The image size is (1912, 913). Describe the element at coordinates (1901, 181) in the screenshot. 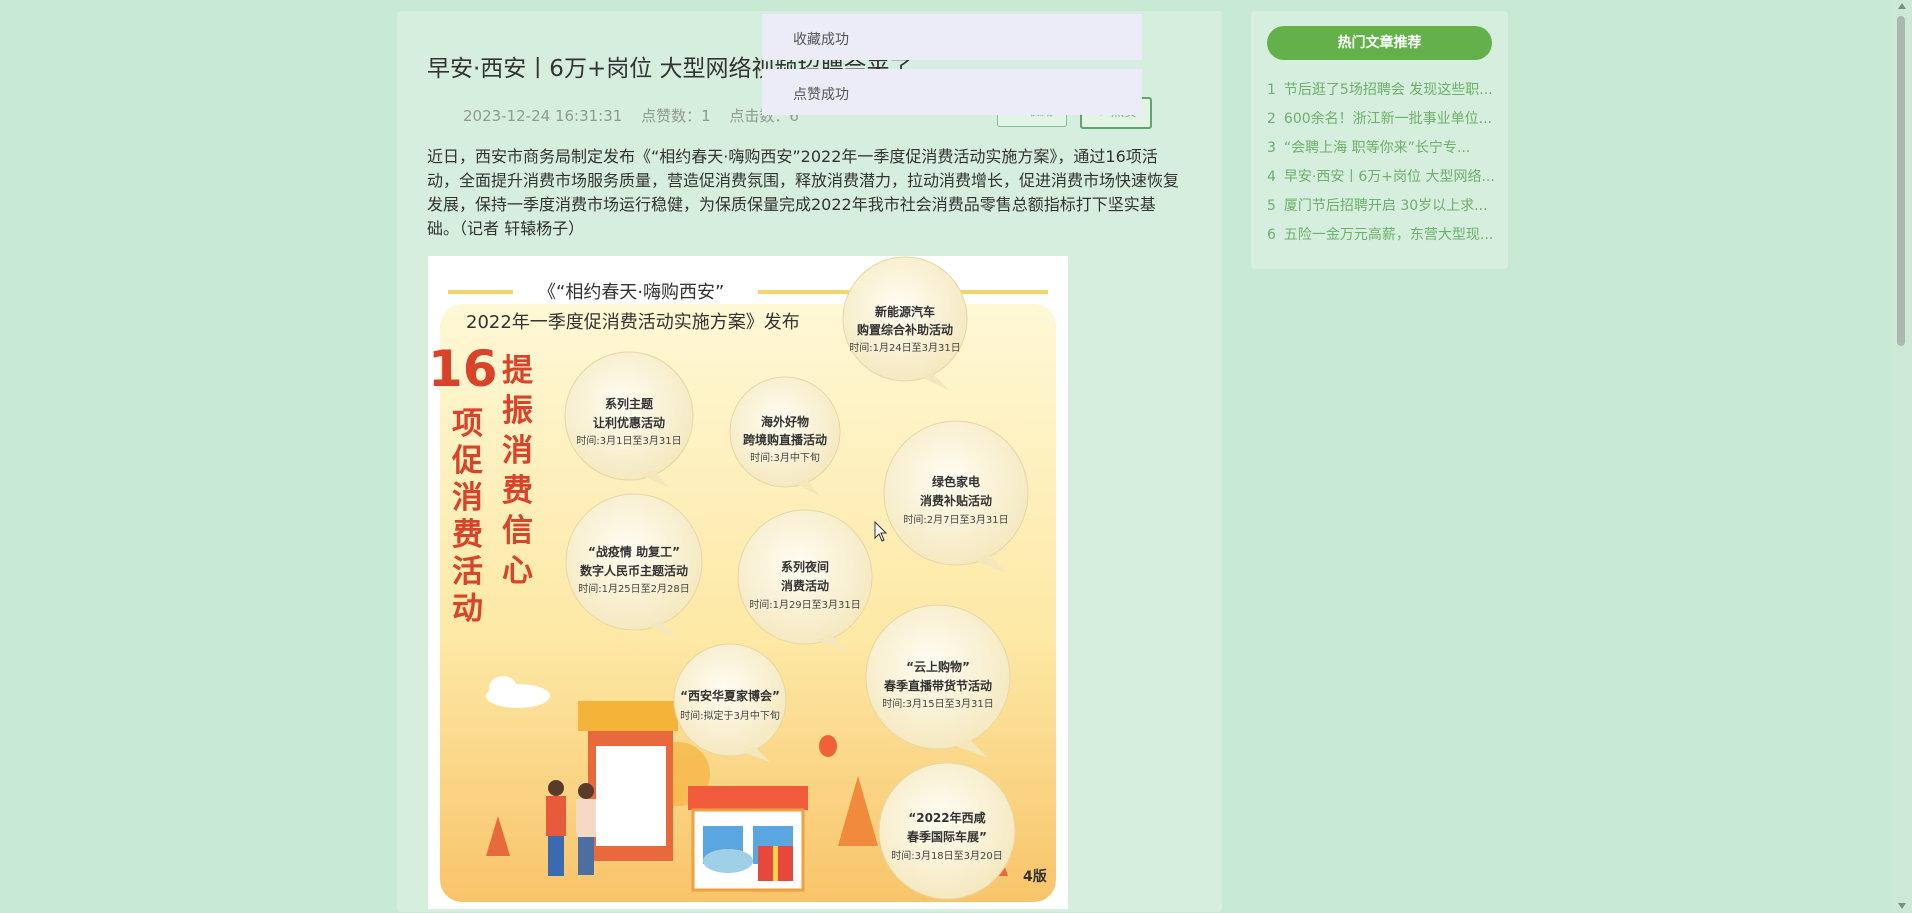

I see `scrollbar-thumb` at that location.